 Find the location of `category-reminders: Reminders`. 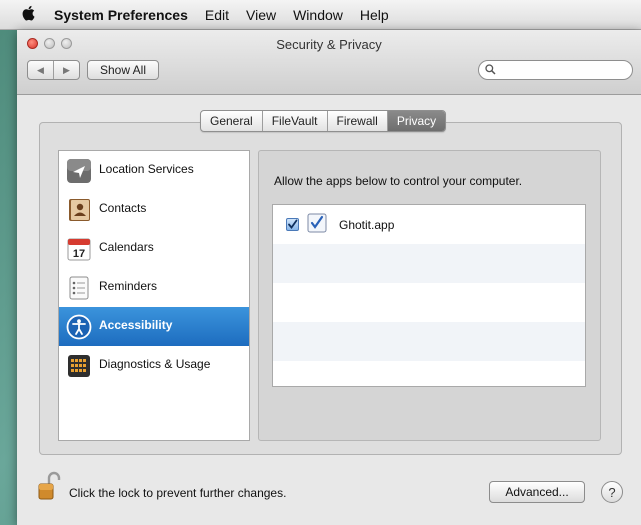

category-reminders: Reminders is located at coordinates (154, 287).